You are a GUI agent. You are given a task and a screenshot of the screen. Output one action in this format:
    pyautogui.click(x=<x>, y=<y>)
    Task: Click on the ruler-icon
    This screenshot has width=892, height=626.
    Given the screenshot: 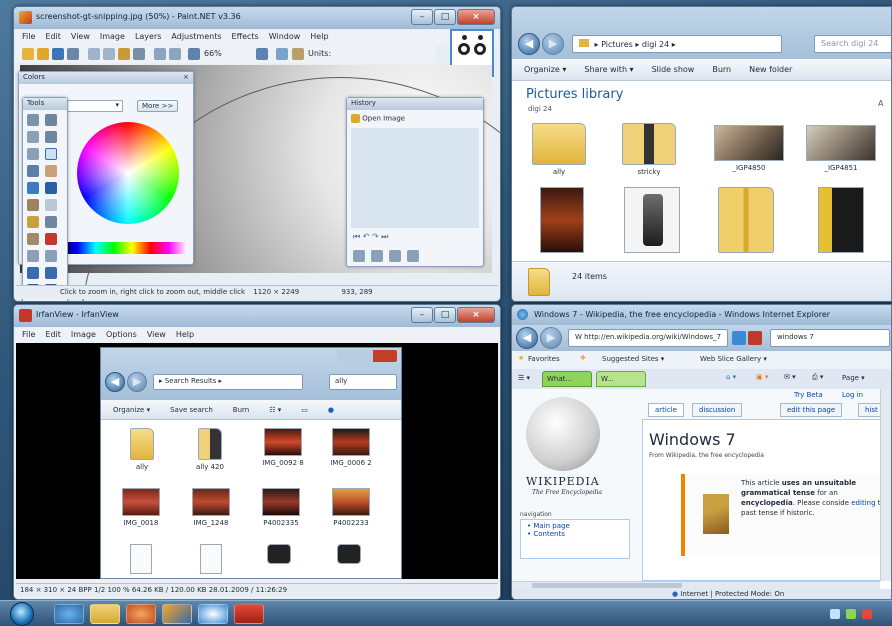 What is the action you would take?
    pyautogui.click(x=298, y=54)
    